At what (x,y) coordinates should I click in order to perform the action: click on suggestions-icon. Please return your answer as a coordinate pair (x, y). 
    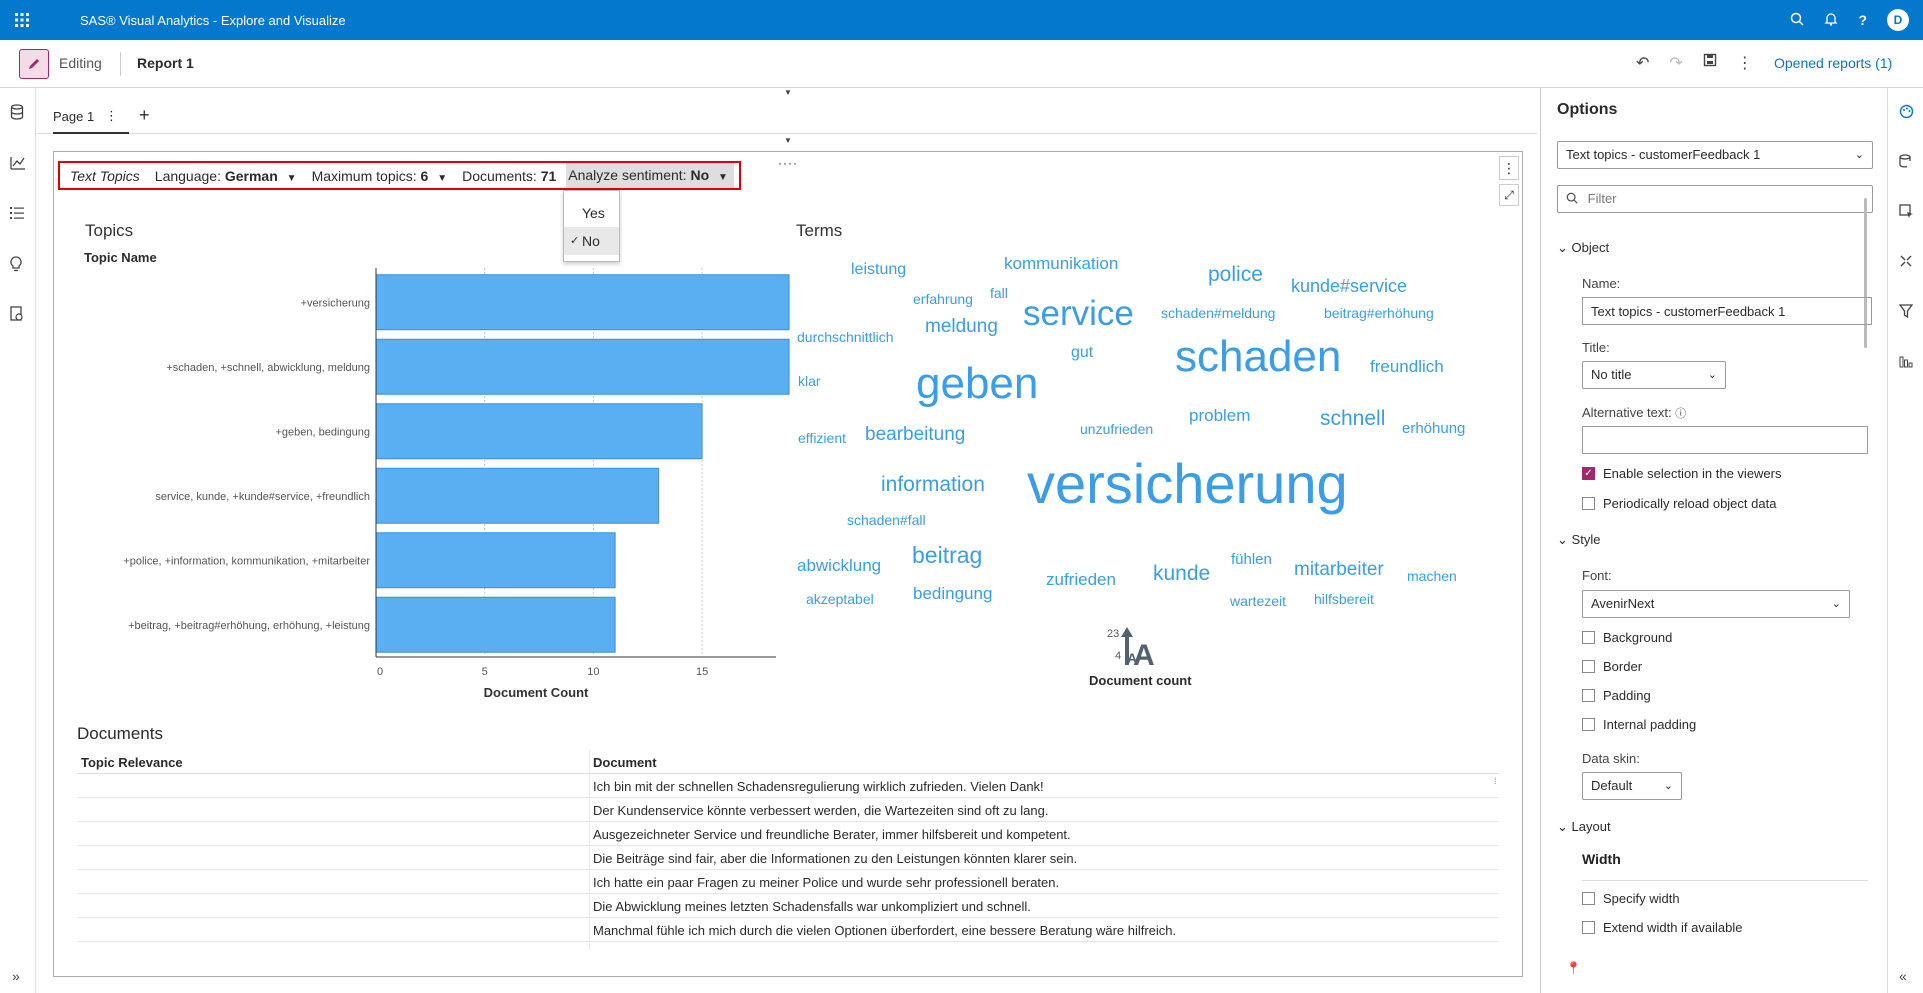
    Looking at the image, I should click on (16, 266).